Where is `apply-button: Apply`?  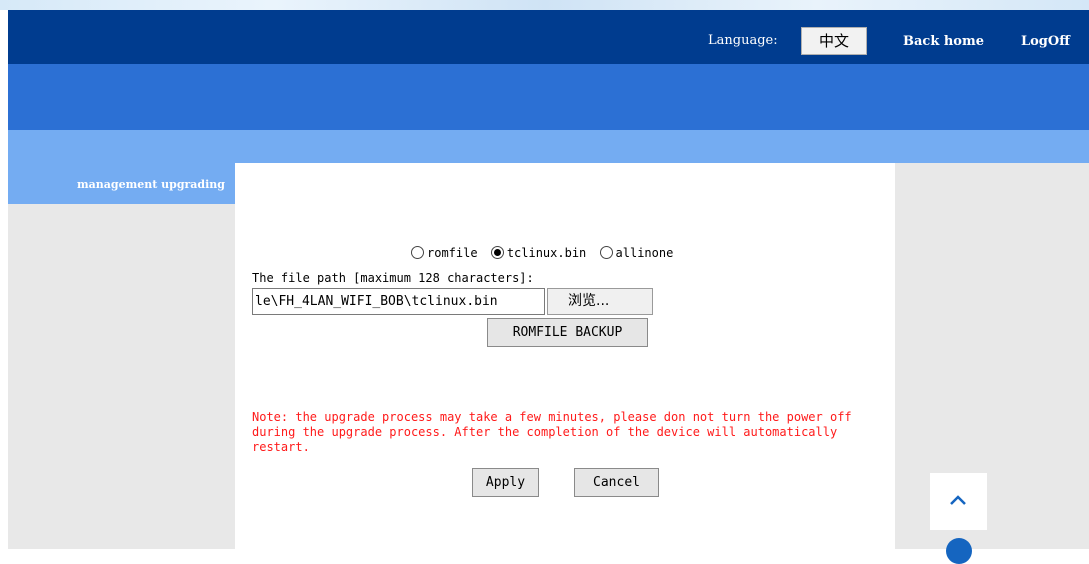
apply-button: Apply is located at coordinates (505, 482).